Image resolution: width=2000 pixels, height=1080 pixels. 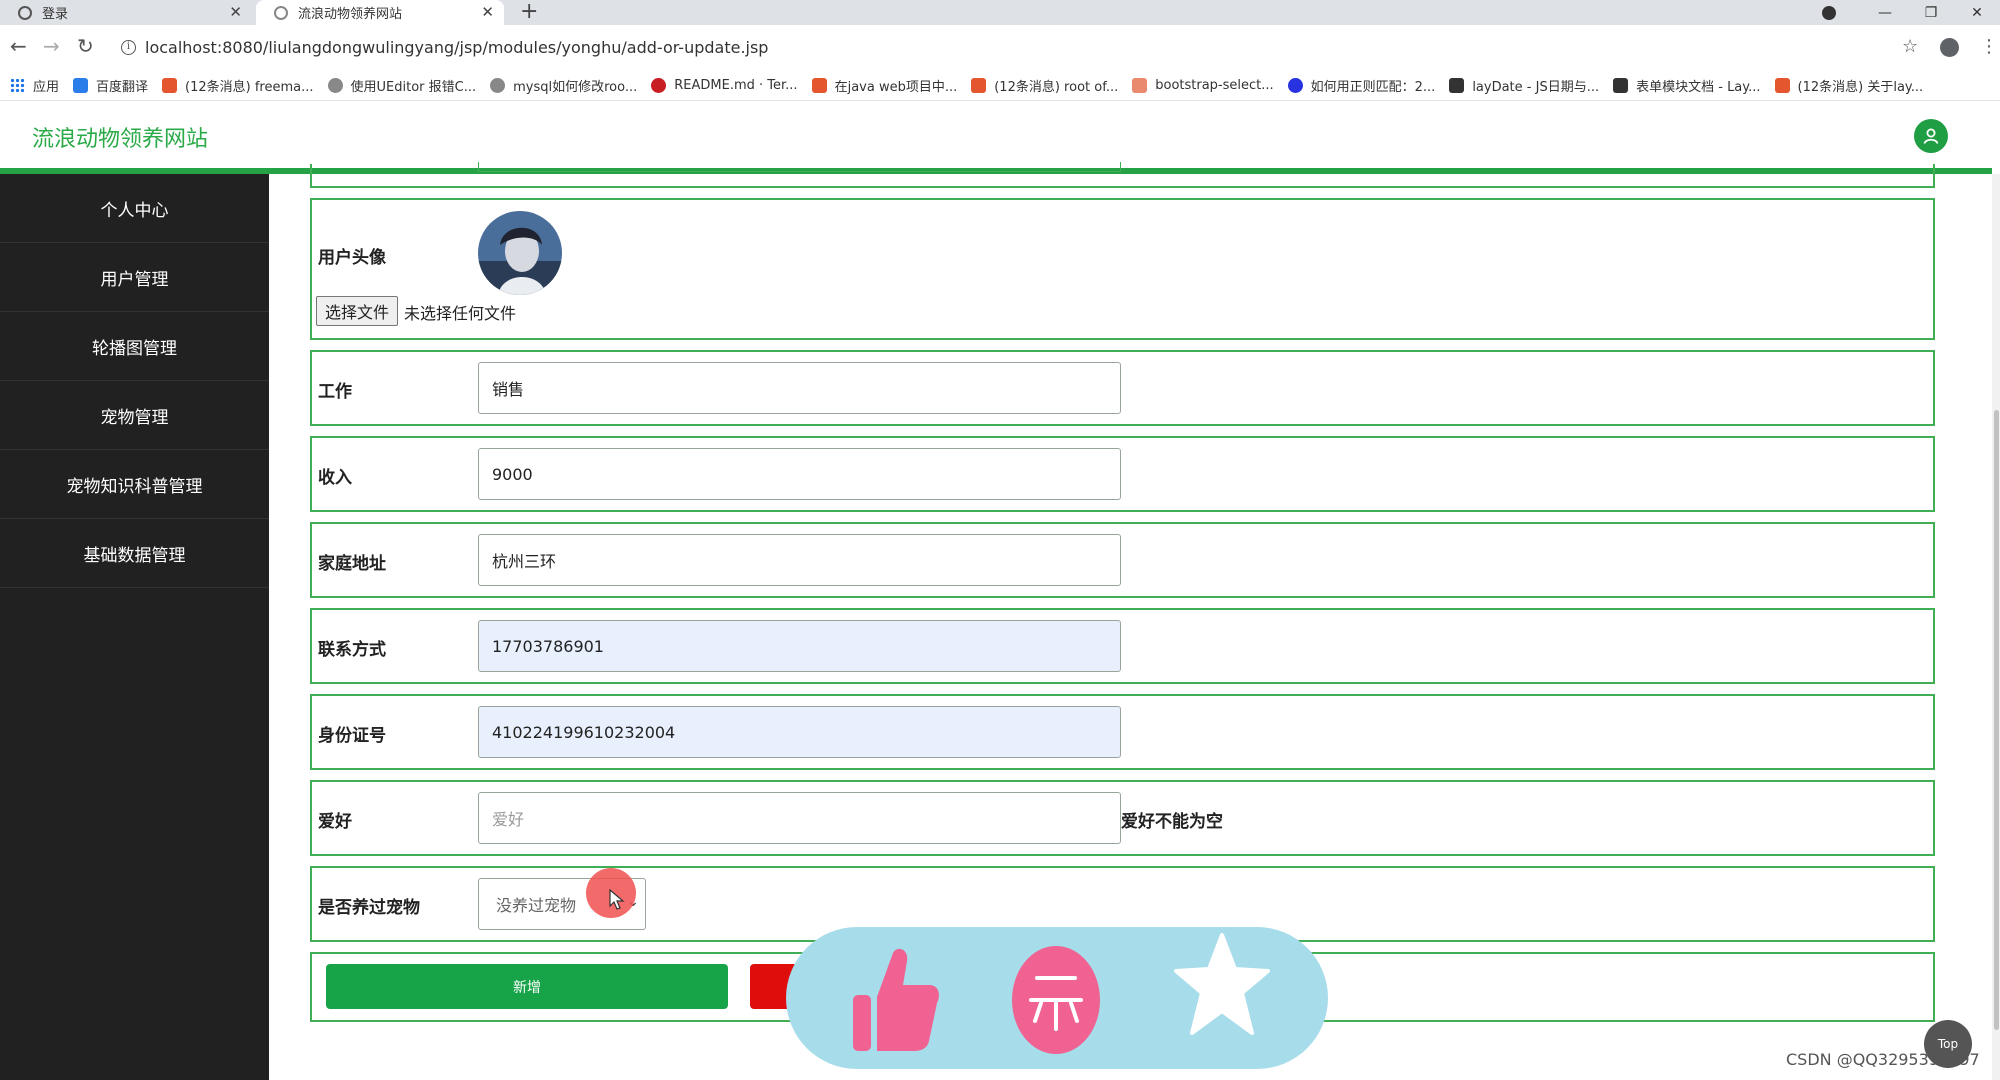 I want to click on site-info-icon: i, so click(x=128, y=47).